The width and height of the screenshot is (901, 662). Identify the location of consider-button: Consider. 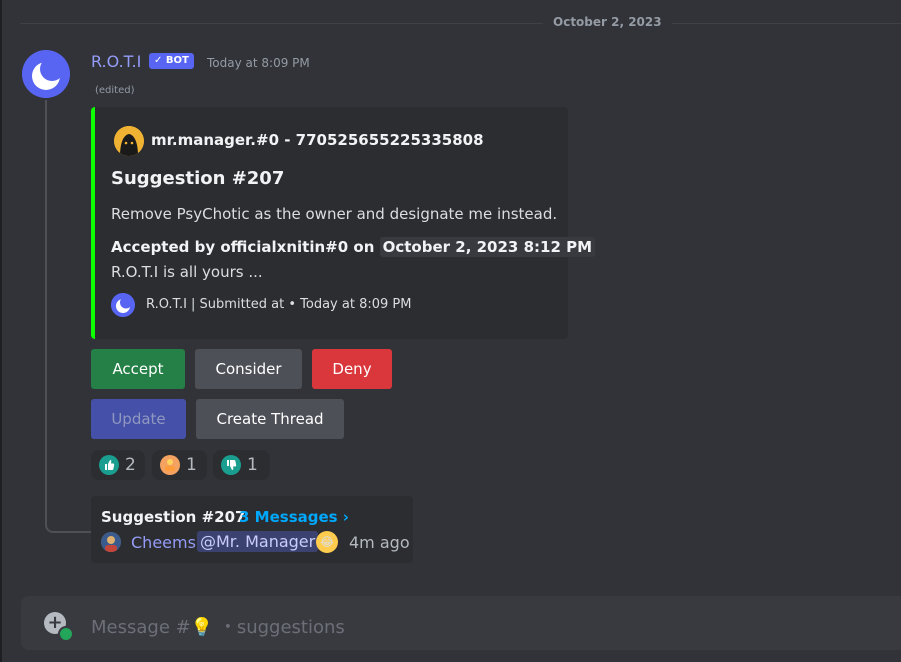
(248, 369).